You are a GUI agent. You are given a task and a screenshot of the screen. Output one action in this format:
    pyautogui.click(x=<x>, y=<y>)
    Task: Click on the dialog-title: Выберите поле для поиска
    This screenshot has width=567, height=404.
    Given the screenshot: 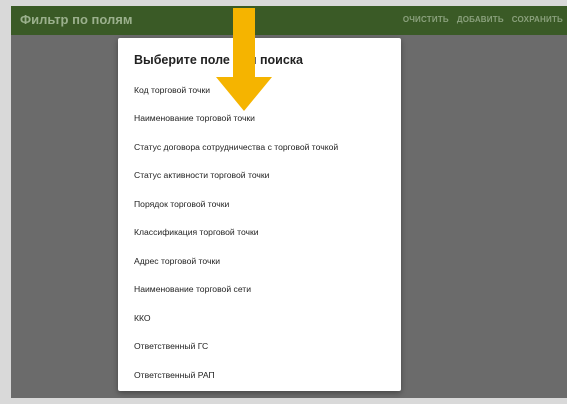 What is the action you would take?
    pyautogui.click(x=218, y=60)
    